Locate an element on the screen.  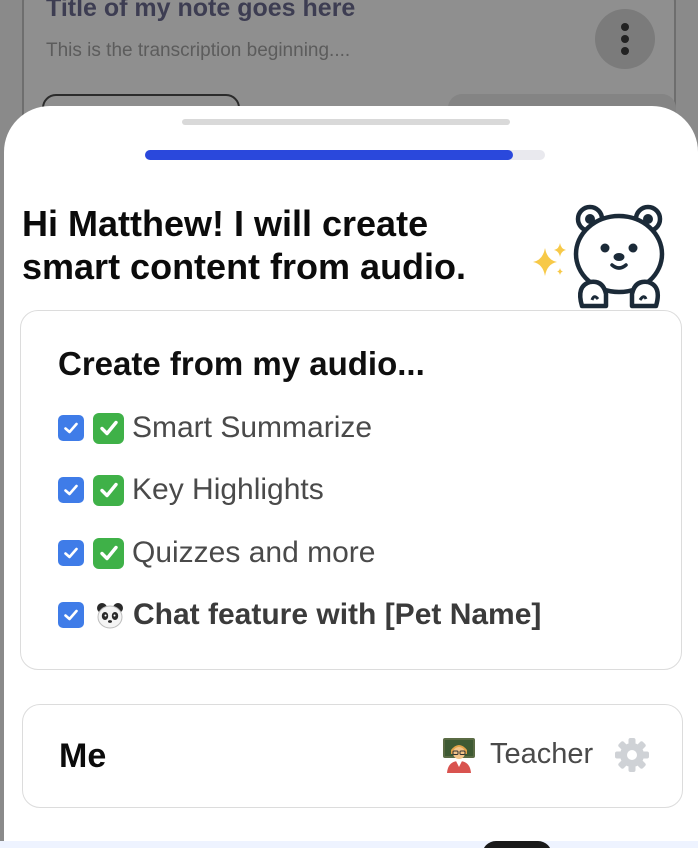
gear-icon is located at coordinates (632, 755).